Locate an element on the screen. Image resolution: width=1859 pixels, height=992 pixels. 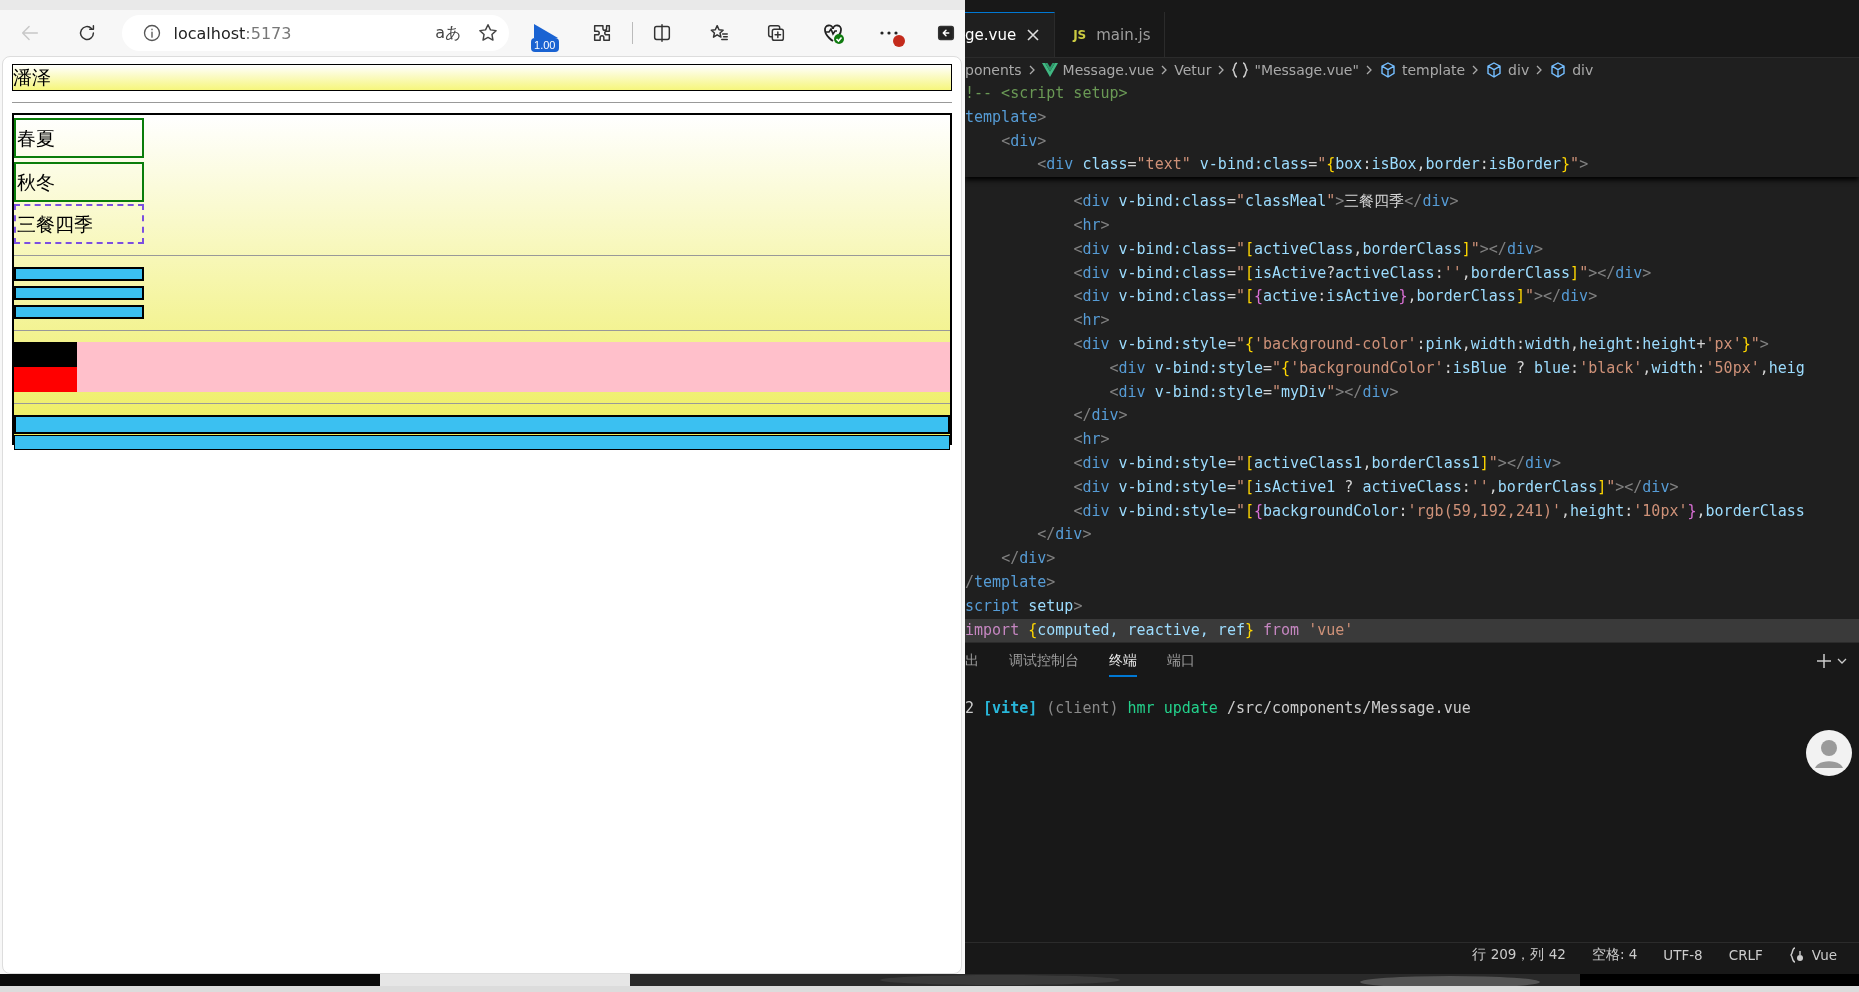
file-type-label: JS is located at coordinates (1080, 34).